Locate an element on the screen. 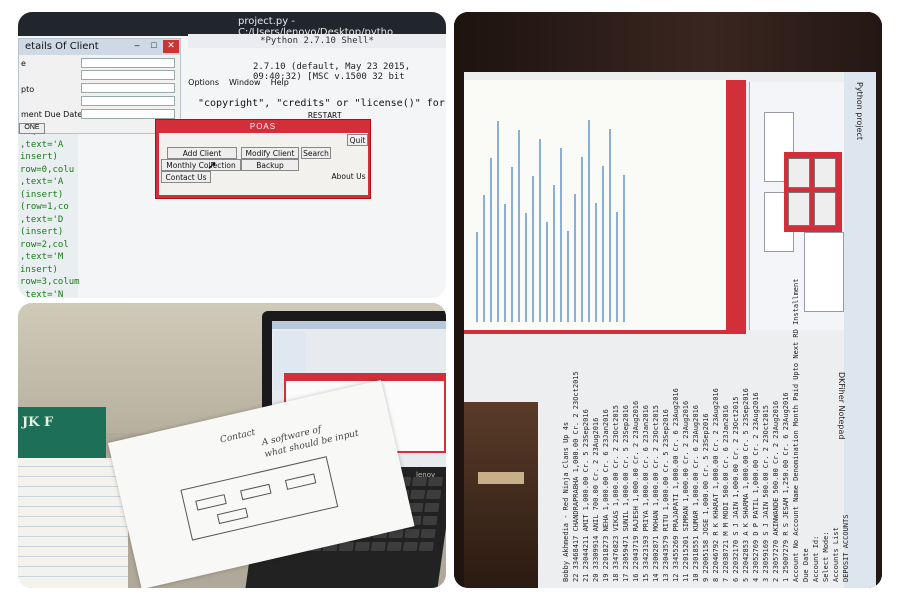 This screenshot has width=900, height=600. code-line: ,text='A is located at coordinates (42, 144).